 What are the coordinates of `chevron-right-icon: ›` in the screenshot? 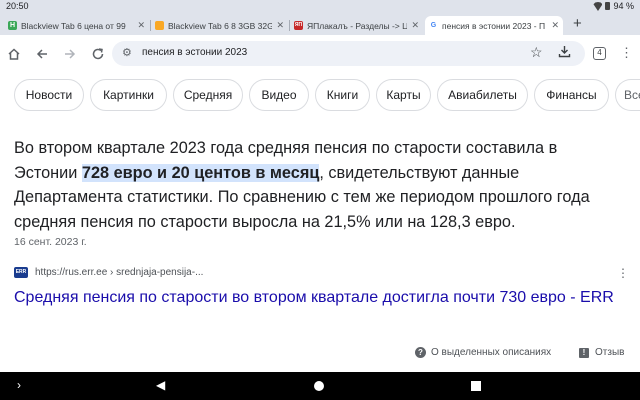 It's located at (19, 385).